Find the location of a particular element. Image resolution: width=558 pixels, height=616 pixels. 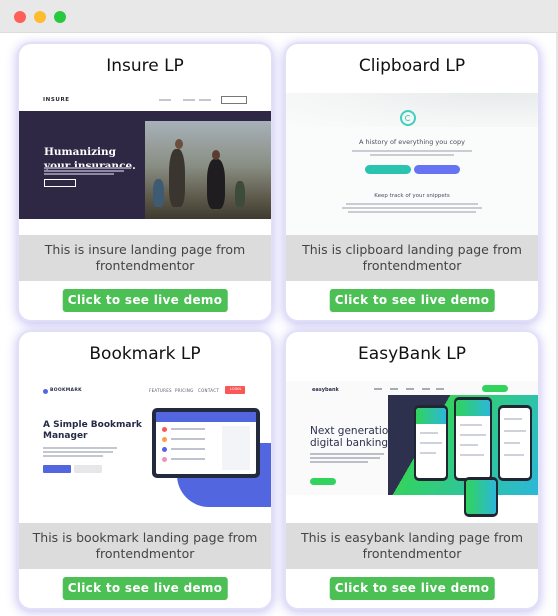

thumbnail-headline: Next generation digital banking is located at coordinates (352, 437).